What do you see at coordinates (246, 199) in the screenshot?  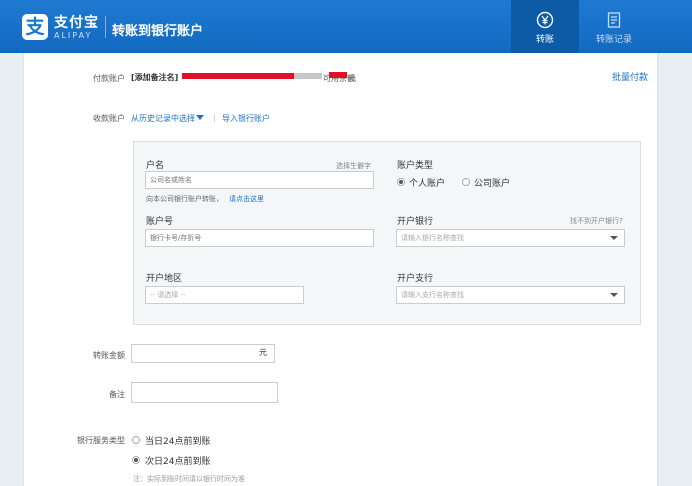 I see `company-transfer-link: 请点击这里` at bounding box center [246, 199].